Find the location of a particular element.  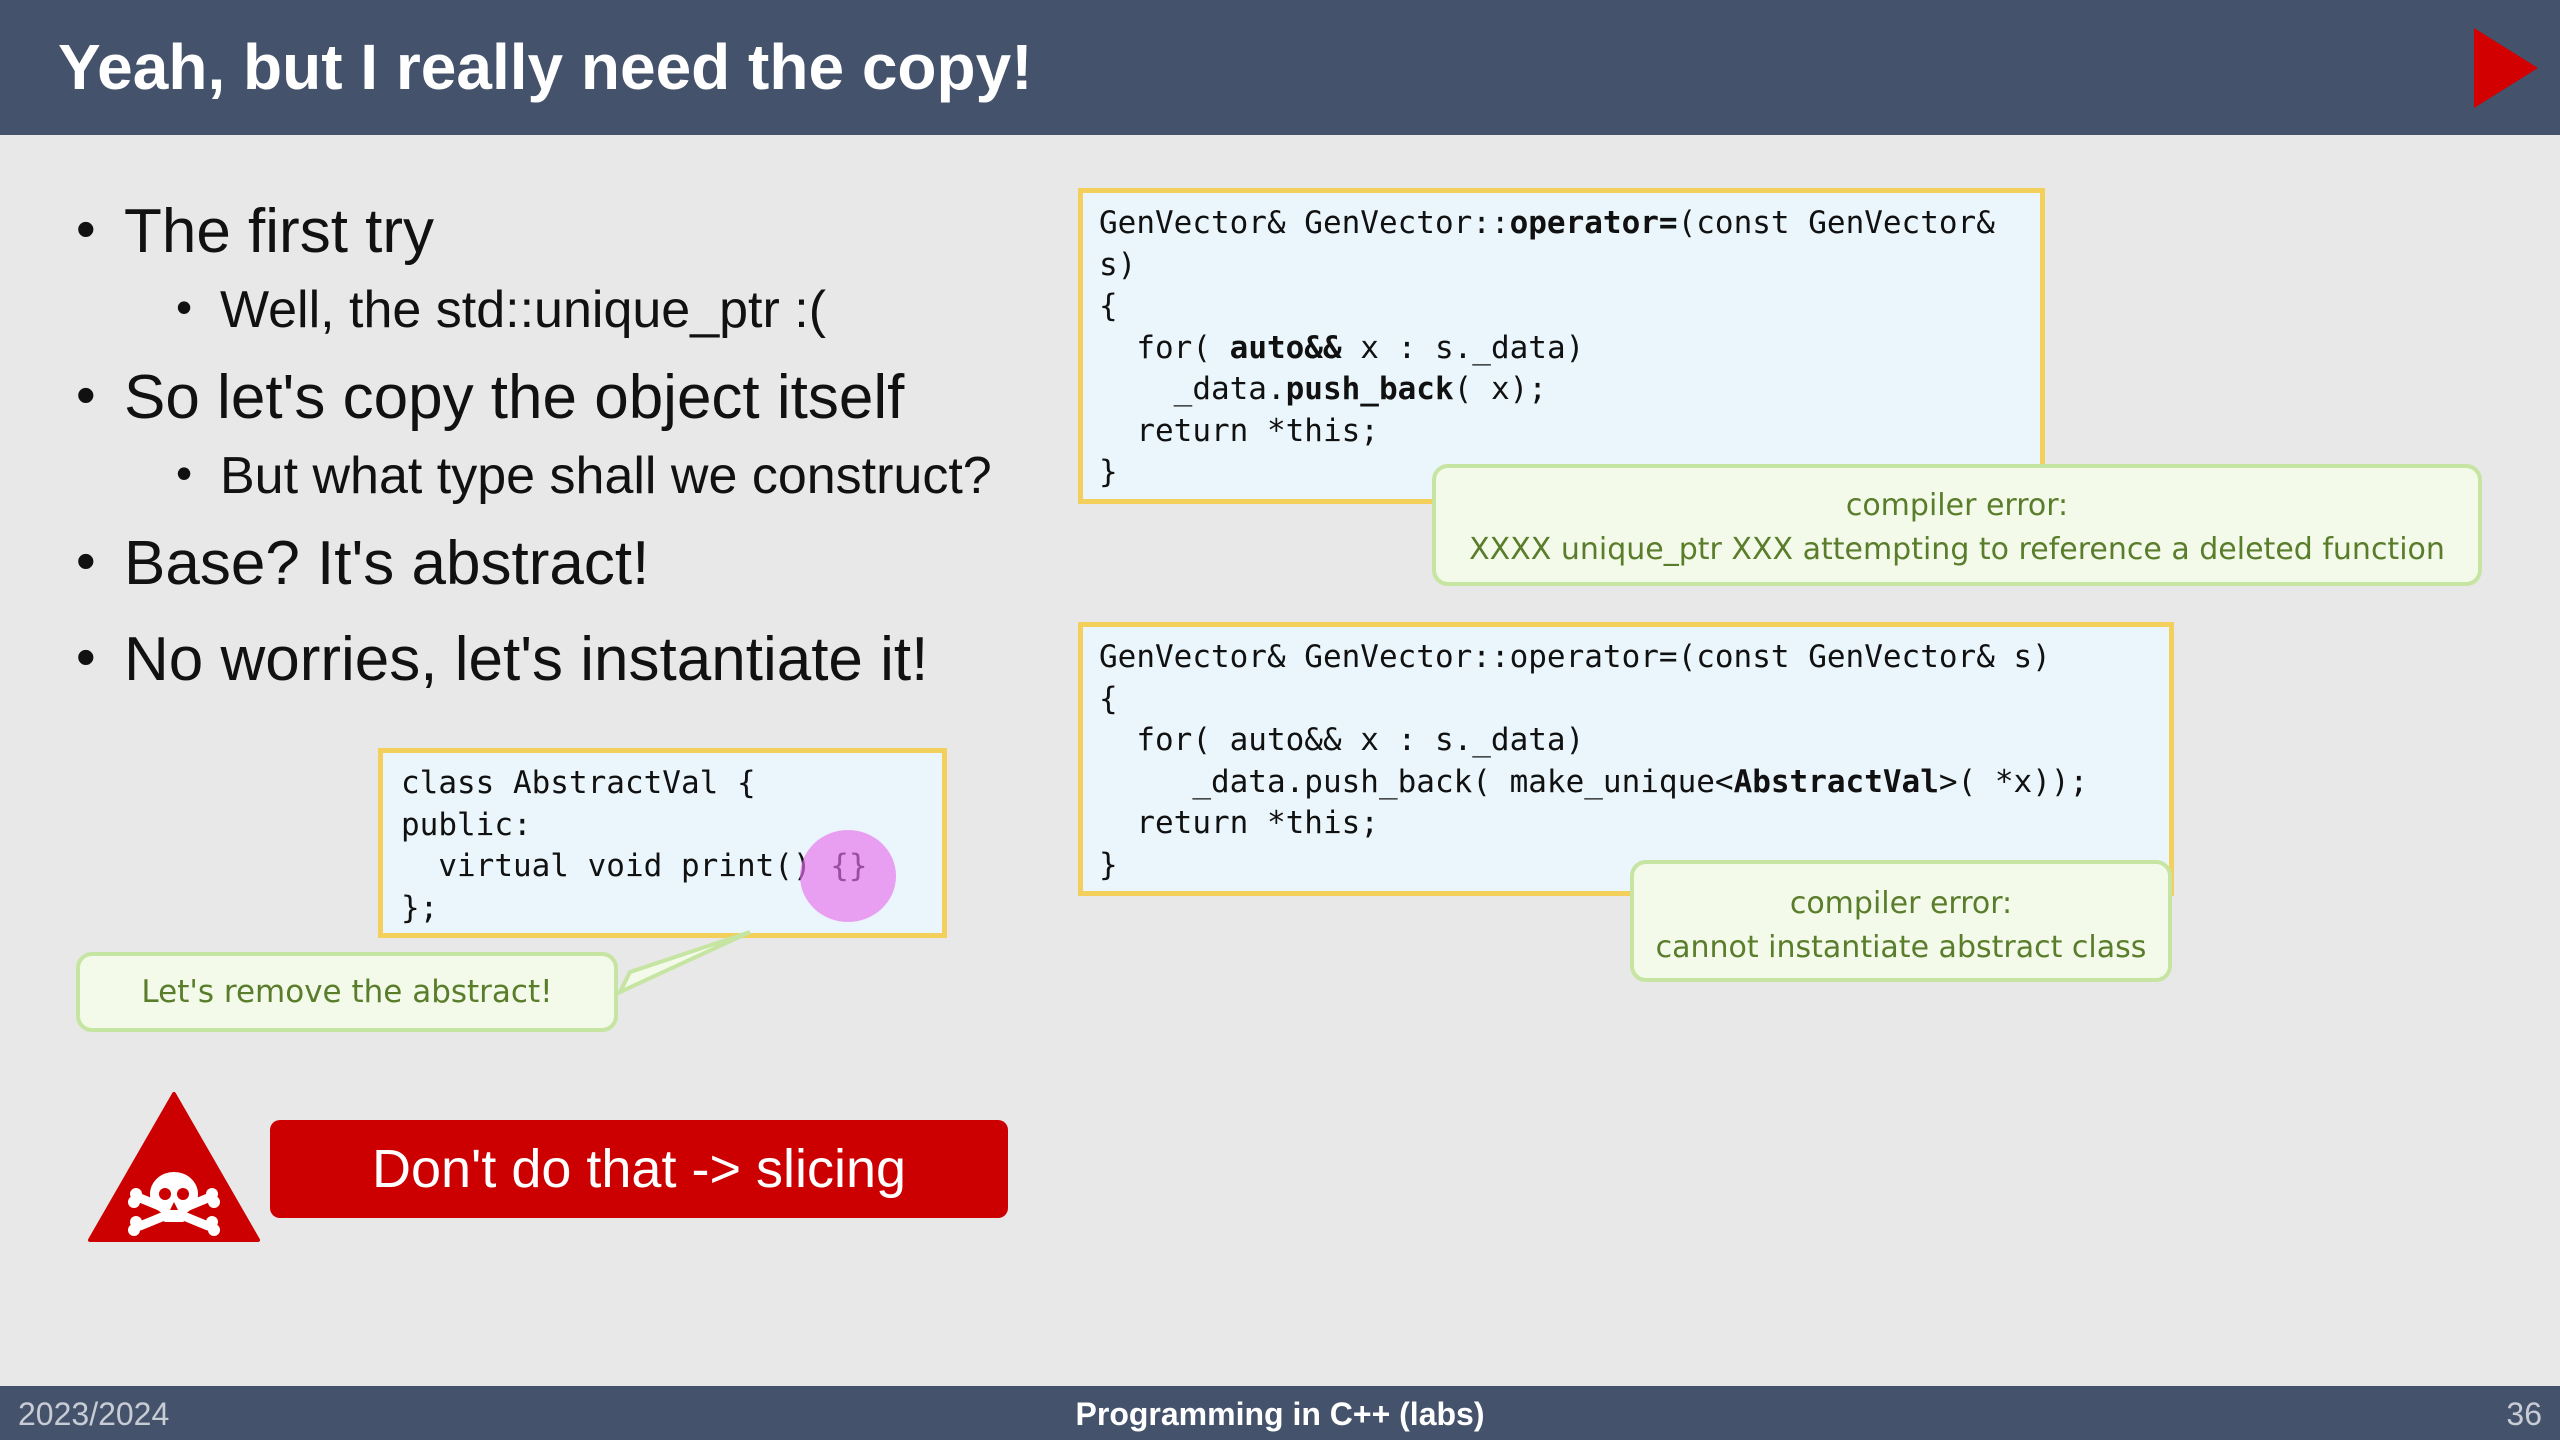

bullet-text: The first try is located at coordinates (279, 231).